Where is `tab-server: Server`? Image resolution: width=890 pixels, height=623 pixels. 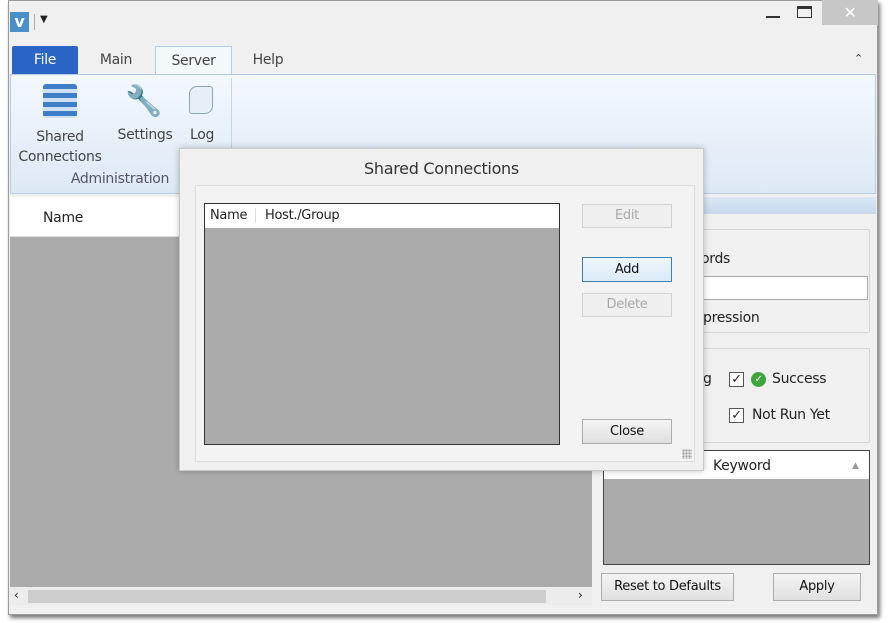 tab-server: Server is located at coordinates (193, 60).